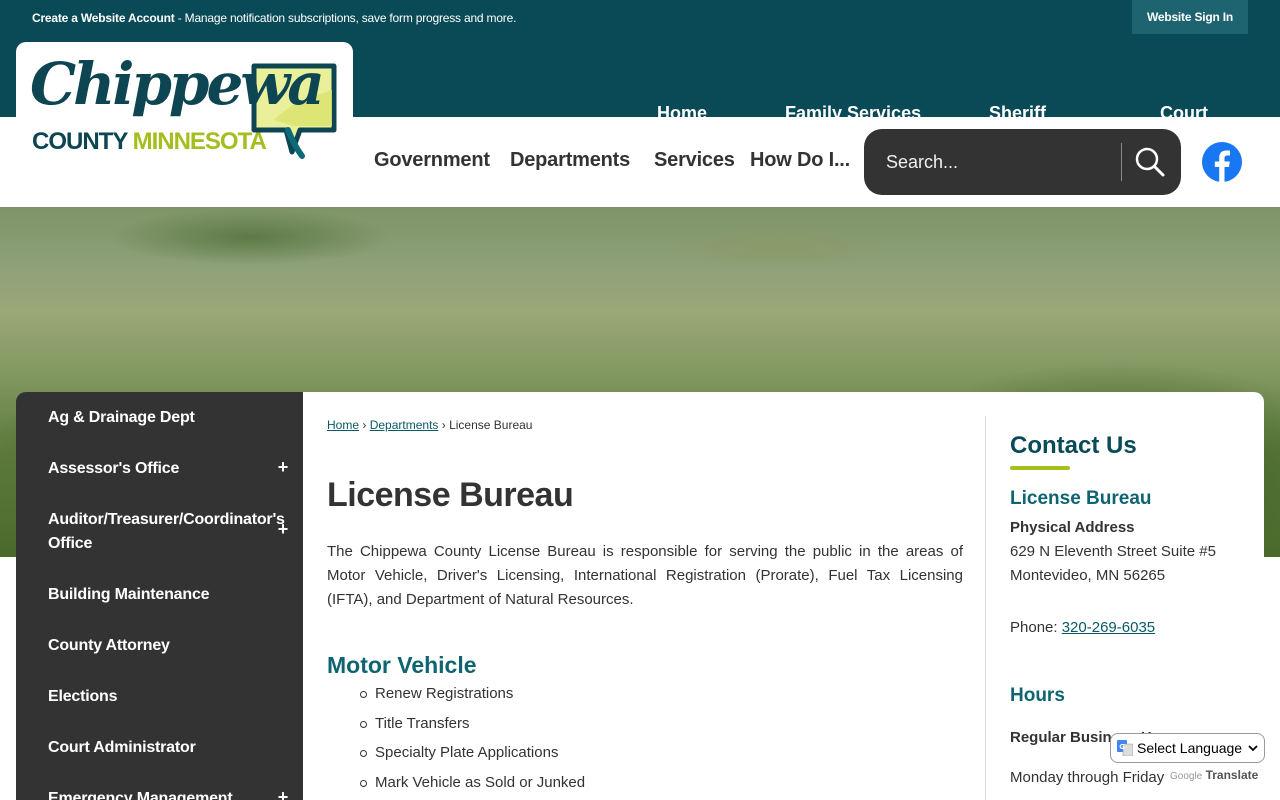 This screenshot has width=1280, height=800. I want to click on list-item: Renew Registrations, so click(472, 697).